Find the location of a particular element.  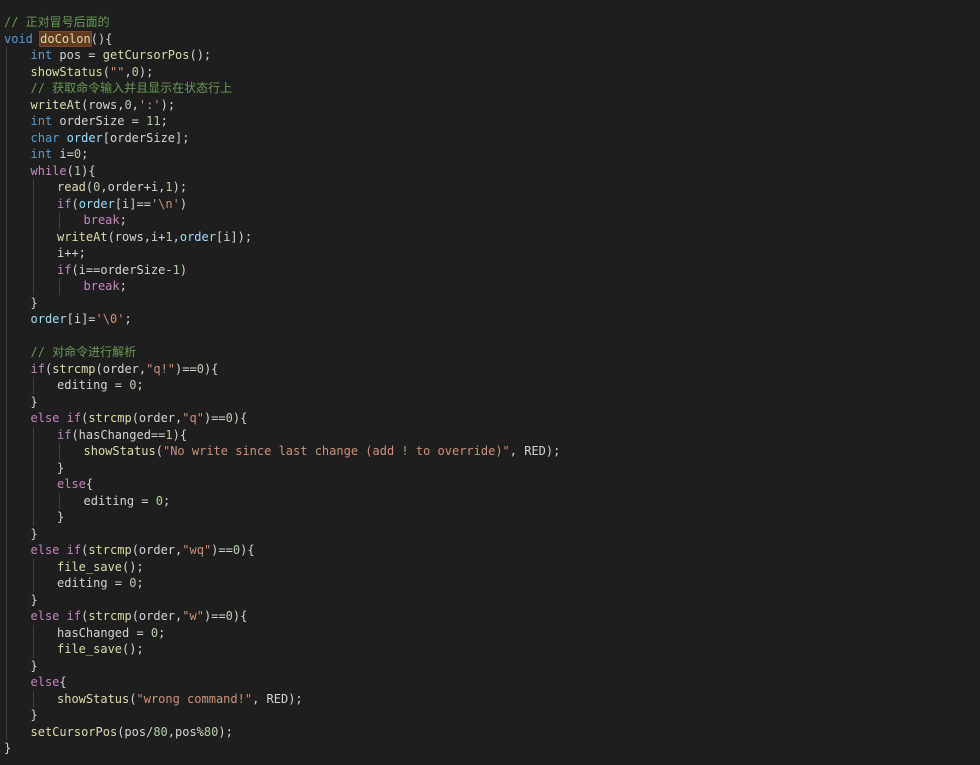

code-token: [i]); is located at coordinates (234, 236).